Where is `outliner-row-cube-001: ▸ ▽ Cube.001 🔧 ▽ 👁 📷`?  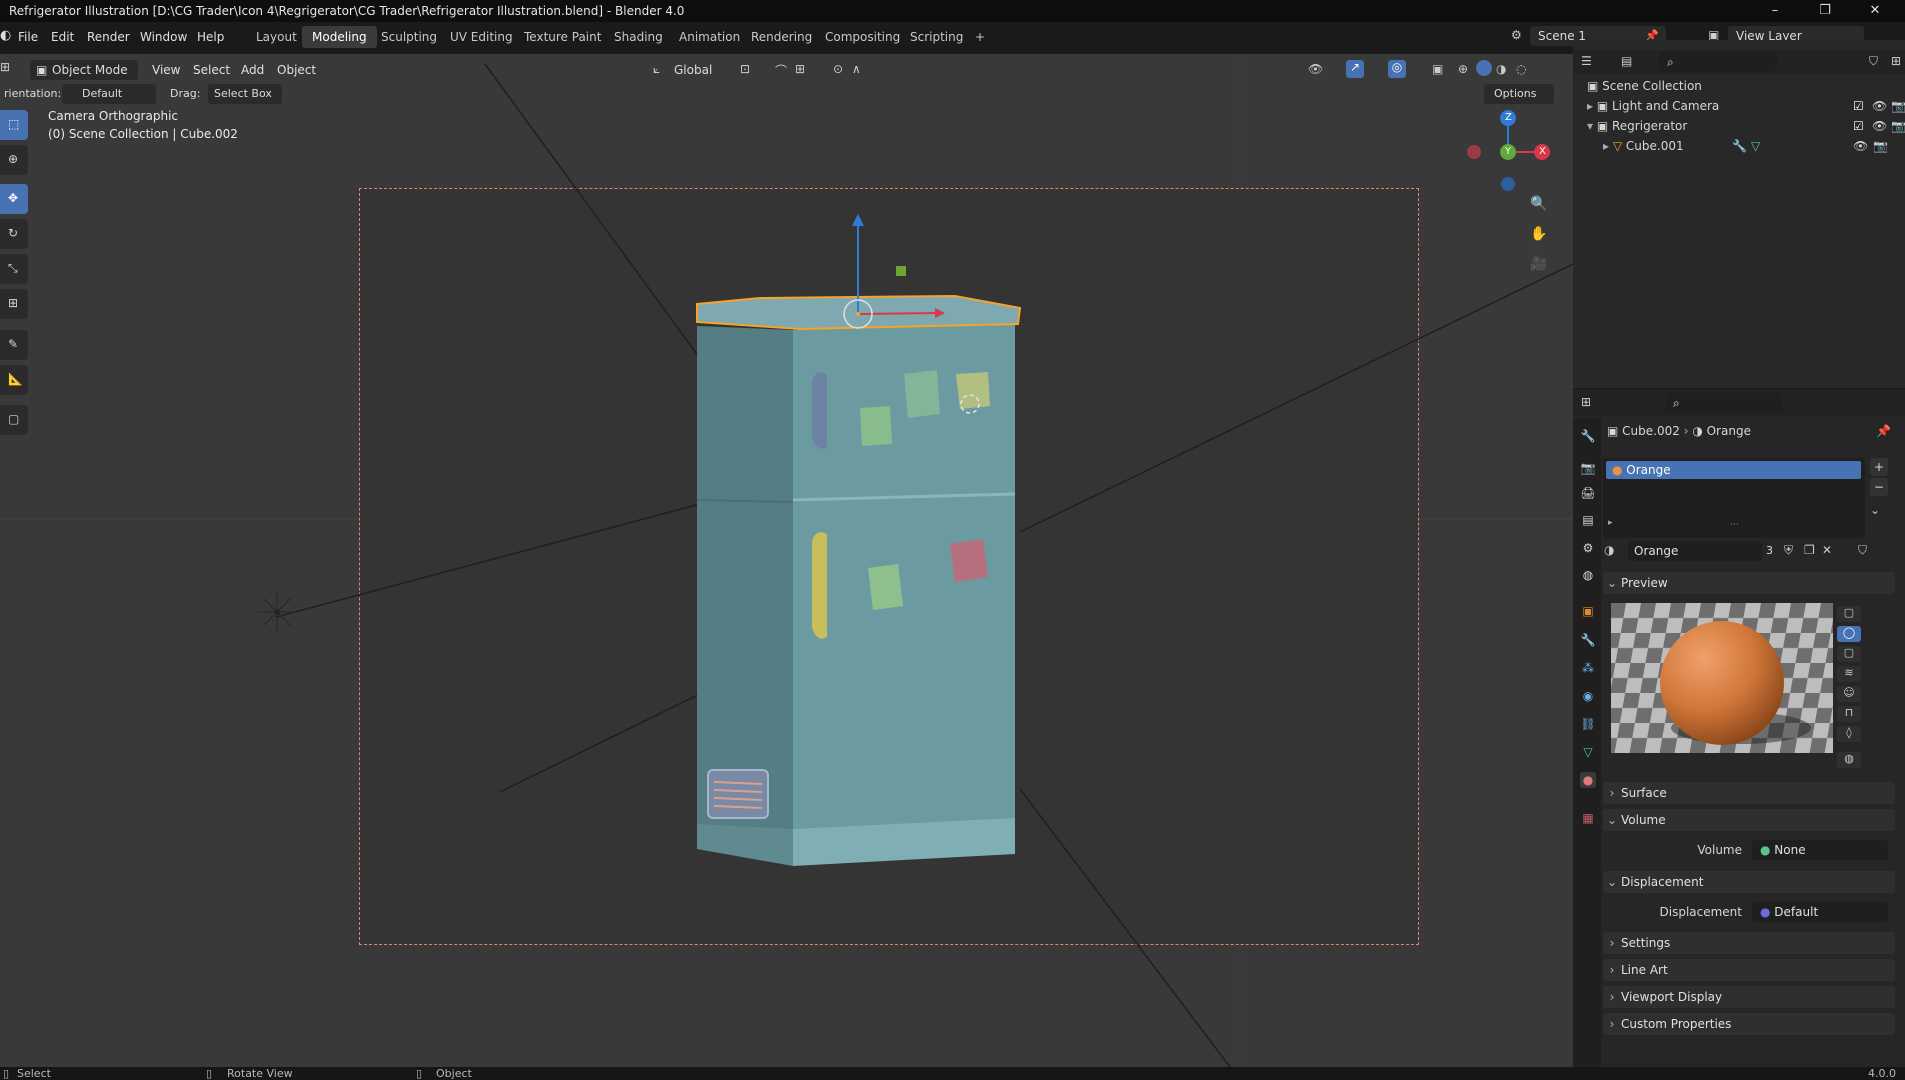 outliner-row-cube-001: ▸ ▽ Cube.001 🔧 ▽ 👁 📷 is located at coordinates (1754, 146).